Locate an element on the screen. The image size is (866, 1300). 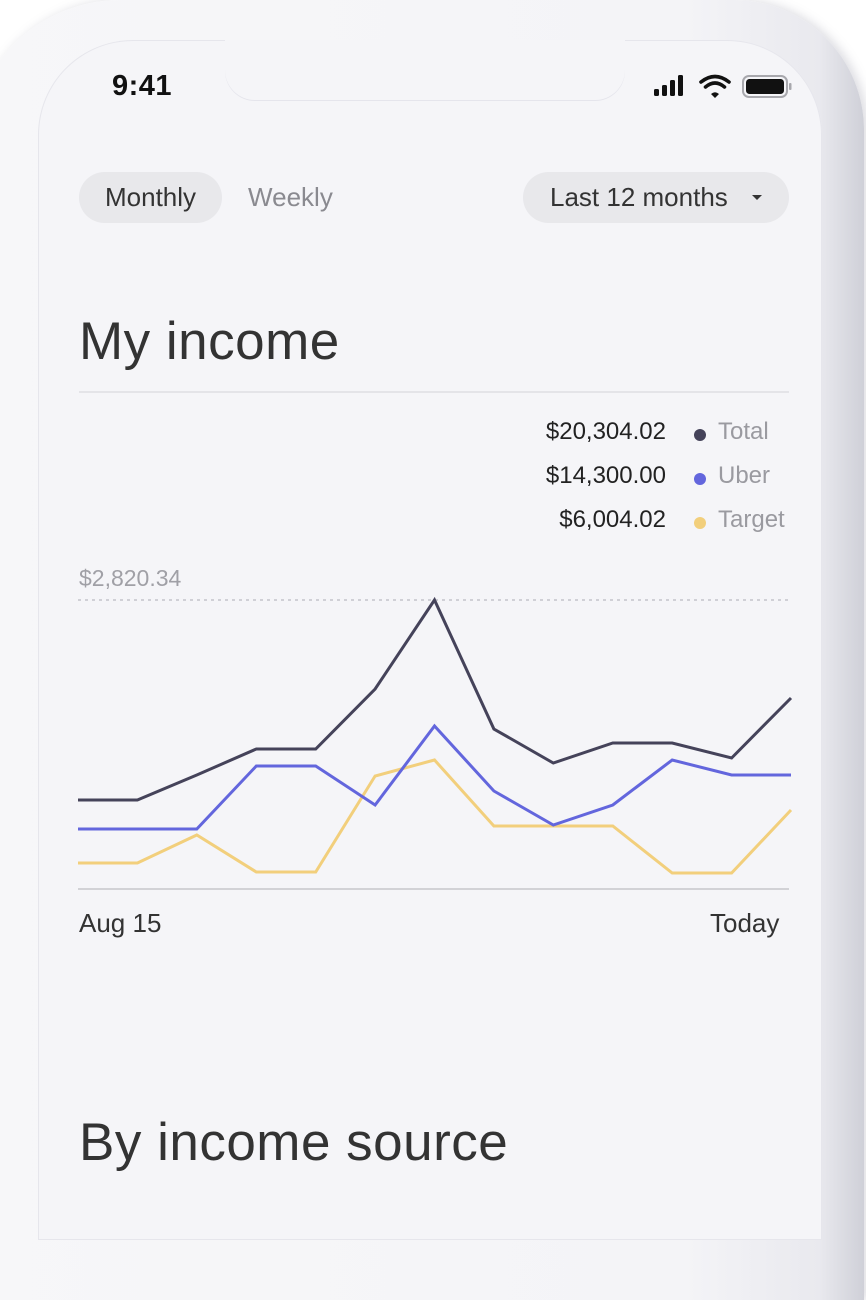
series-line-uber is located at coordinates (434, 777).